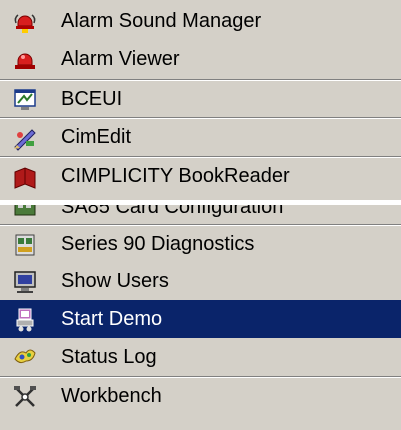 The width and height of the screenshot is (401, 430). I want to click on menu-item-label: CimEdit, so click(96, 137).